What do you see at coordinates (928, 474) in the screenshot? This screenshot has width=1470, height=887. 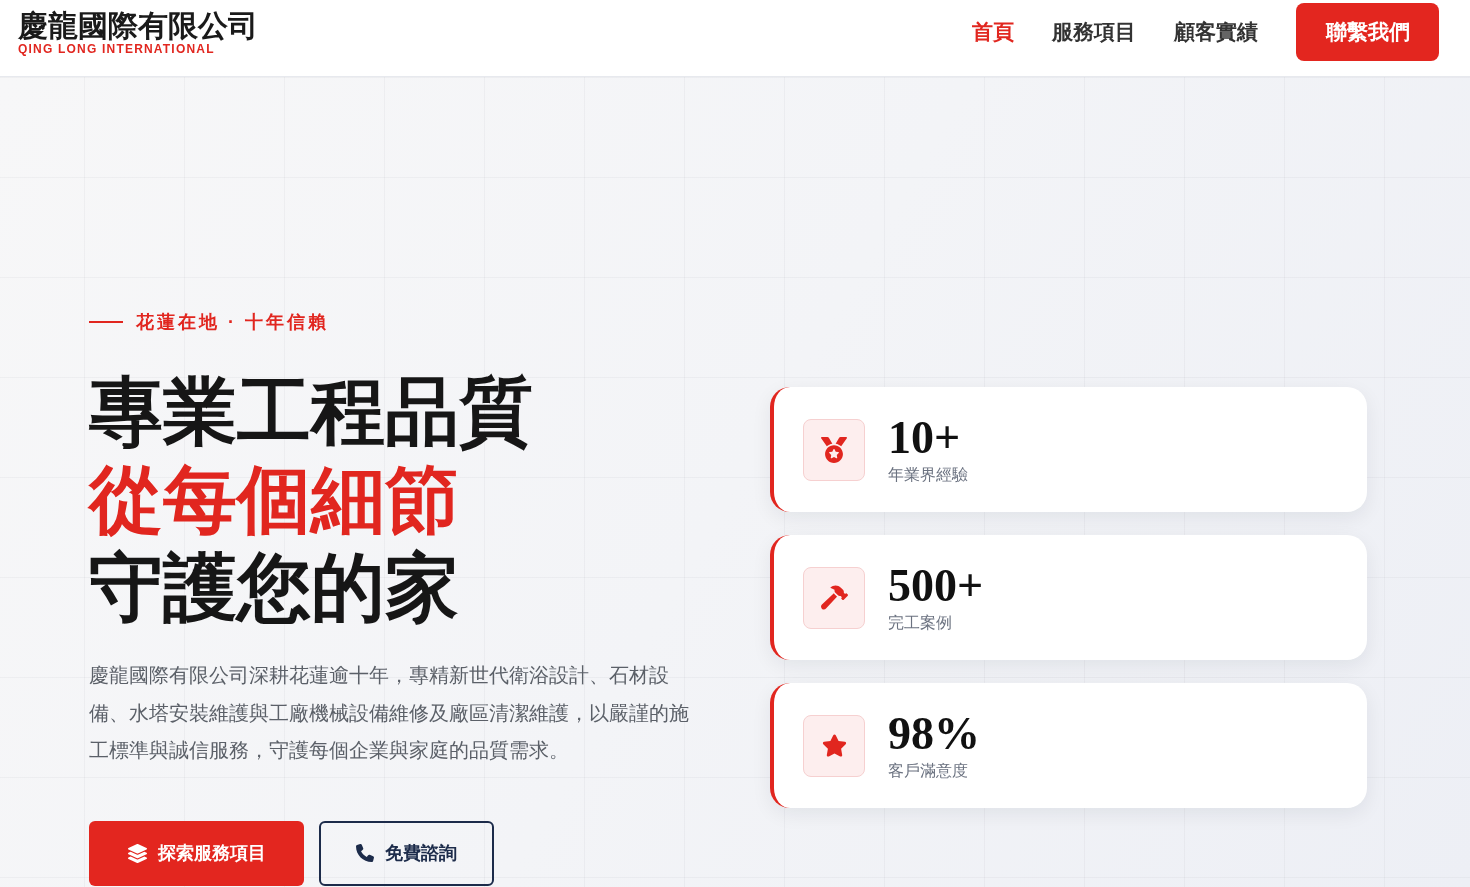 I see `stat-label: 年業界經驗` at bounding box center [928, 474].